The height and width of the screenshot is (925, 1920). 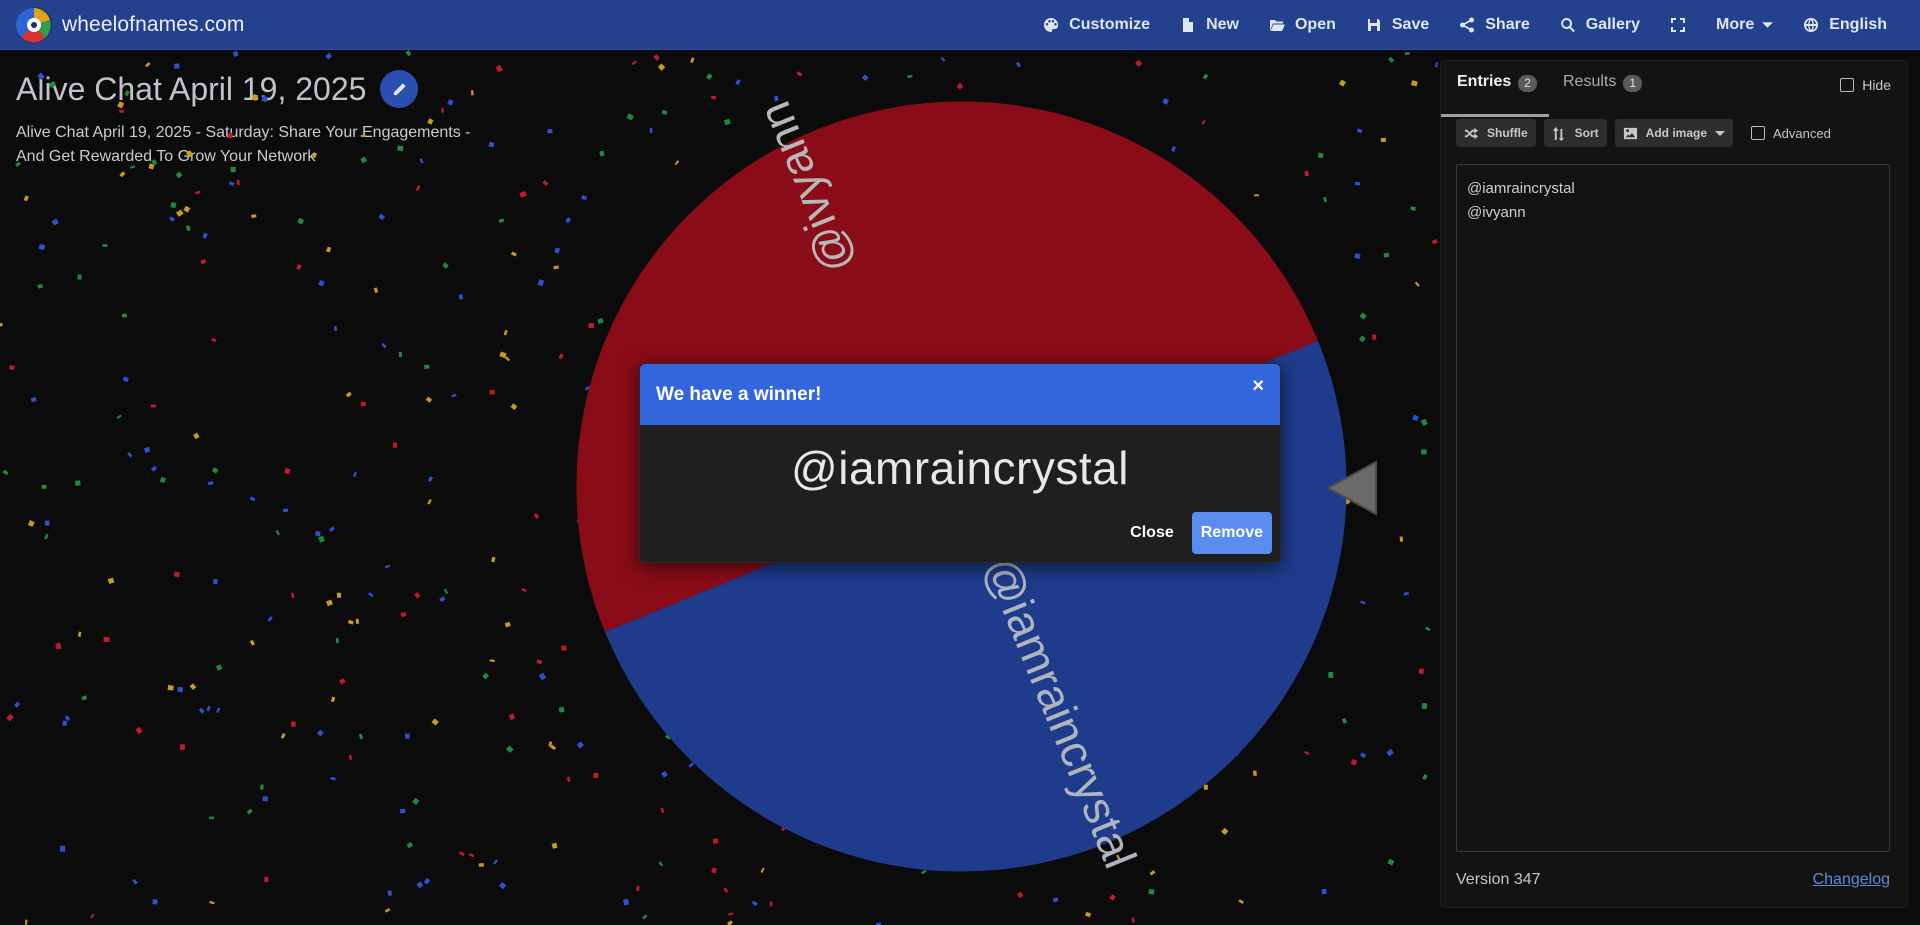 What do you see at coordinates (1188, 24) in the screenshot?
I see `file-icon` at bounding box center [1188, 24].